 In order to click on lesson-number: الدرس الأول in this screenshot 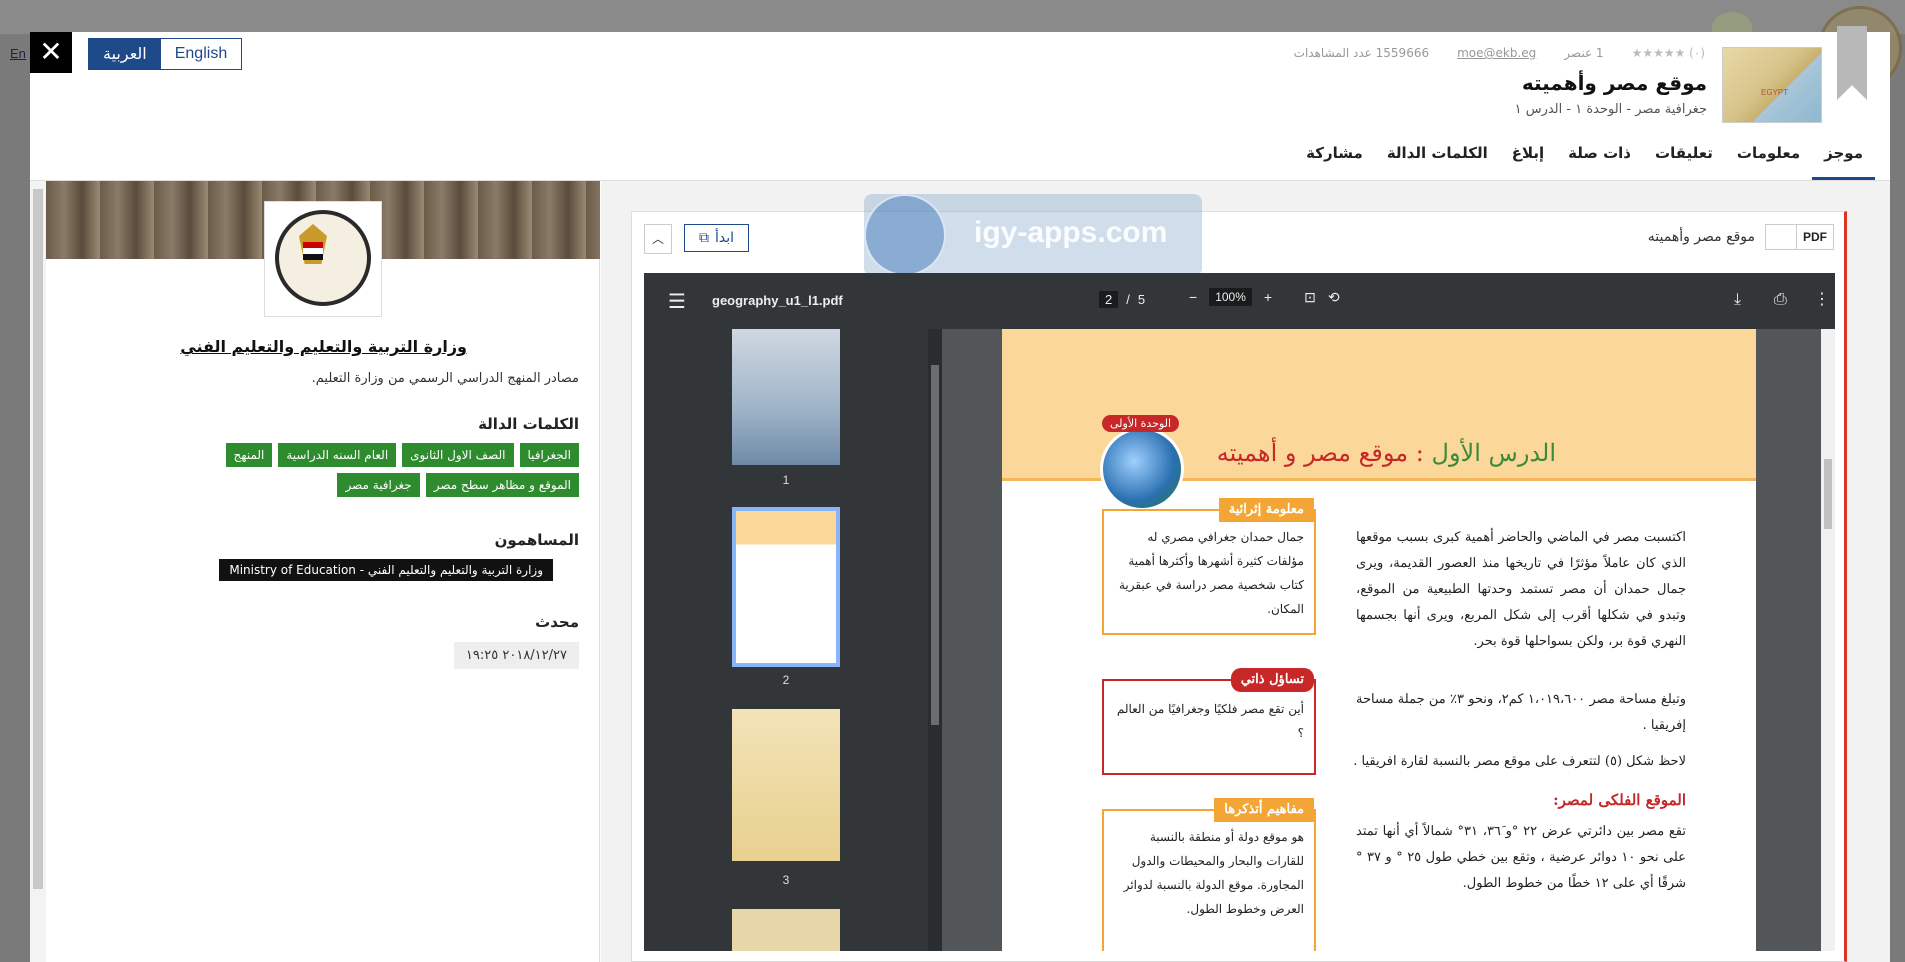, I will do `click(1493, 453)`.